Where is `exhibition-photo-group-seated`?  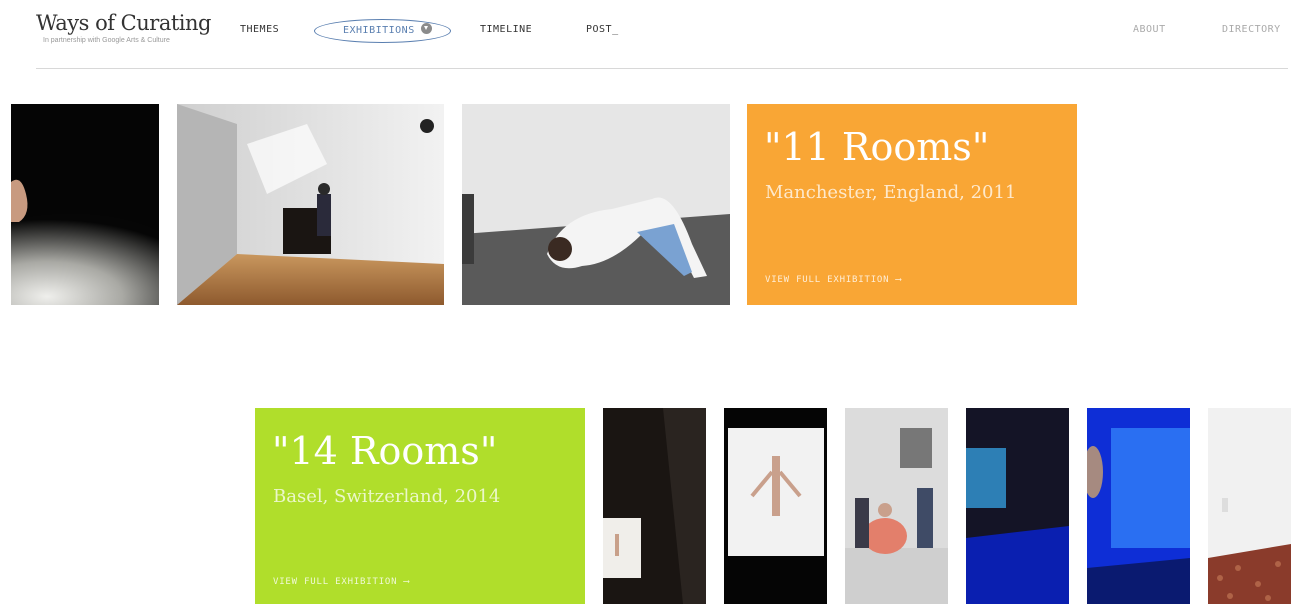
exhibition-photo-group-seated is located at coordinates (896, 506).